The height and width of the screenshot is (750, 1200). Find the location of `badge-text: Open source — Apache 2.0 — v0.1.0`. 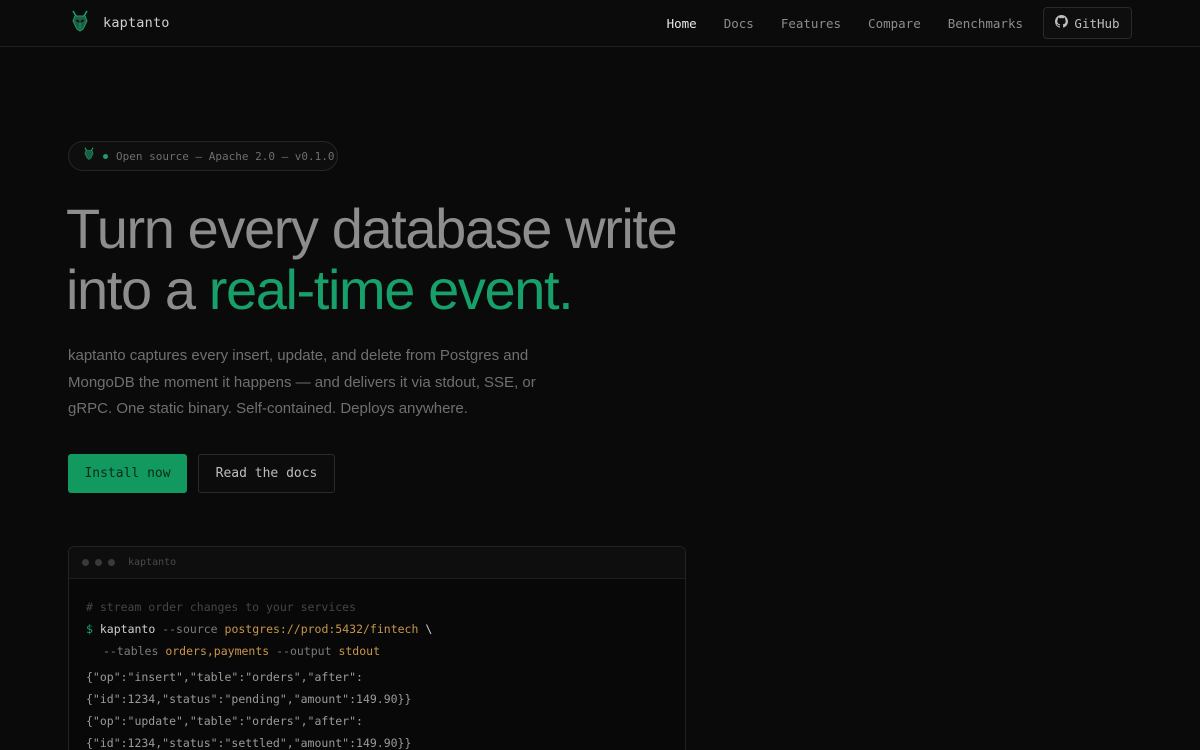

badge-text: Open source — Apache 2.0 — v0.1.0 is located at coordinates (225, 156).